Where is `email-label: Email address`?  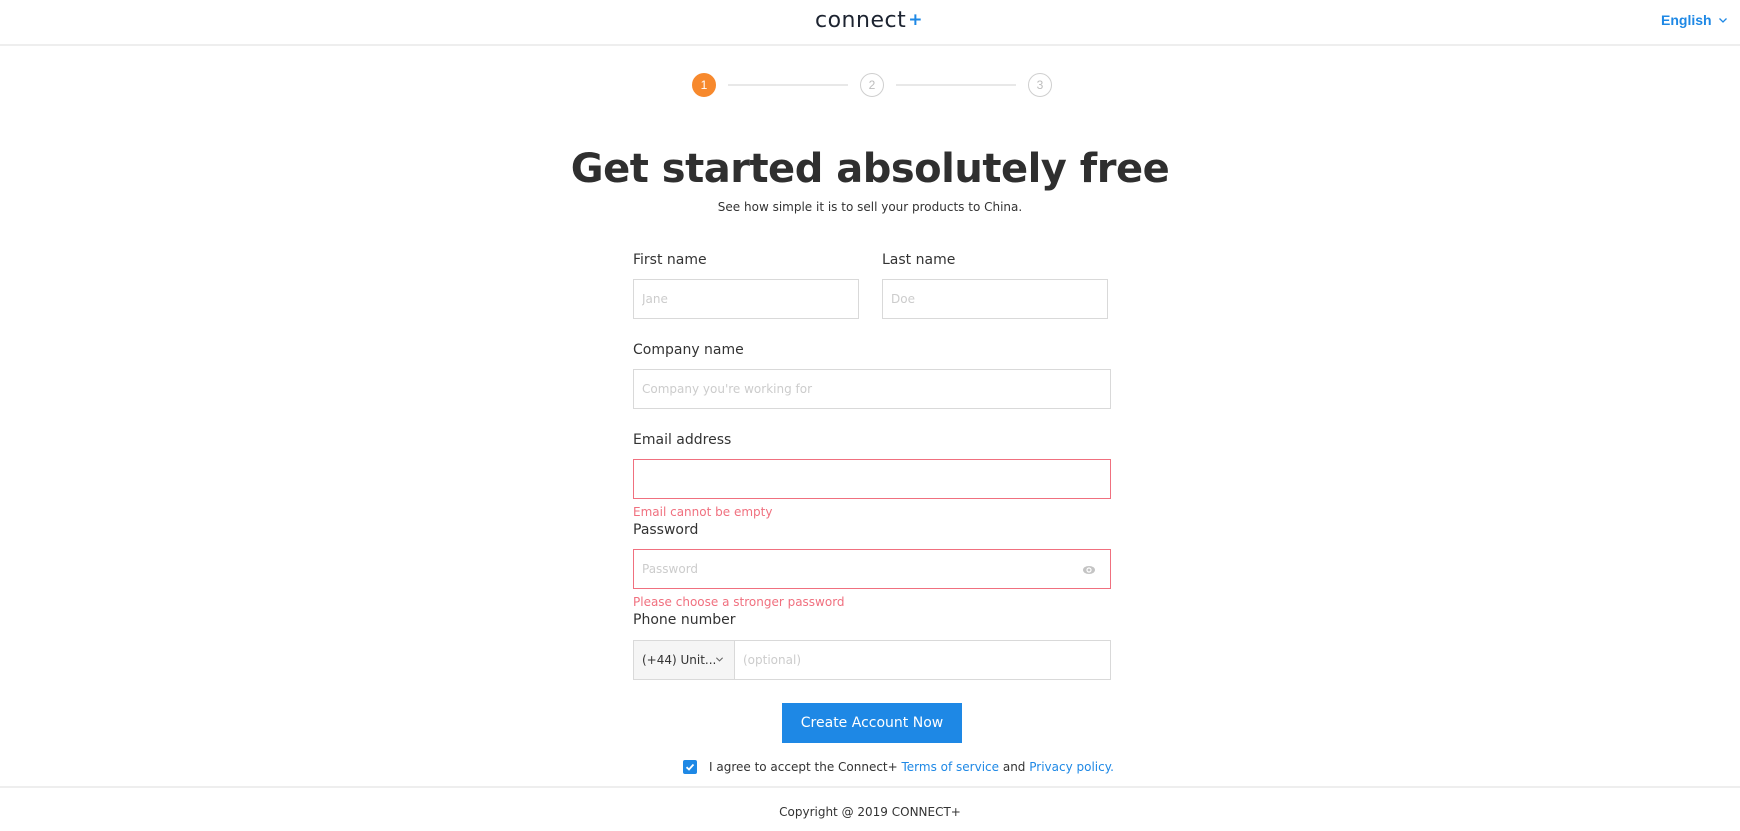 email-label: Email address is located at coordinates (682, 440).